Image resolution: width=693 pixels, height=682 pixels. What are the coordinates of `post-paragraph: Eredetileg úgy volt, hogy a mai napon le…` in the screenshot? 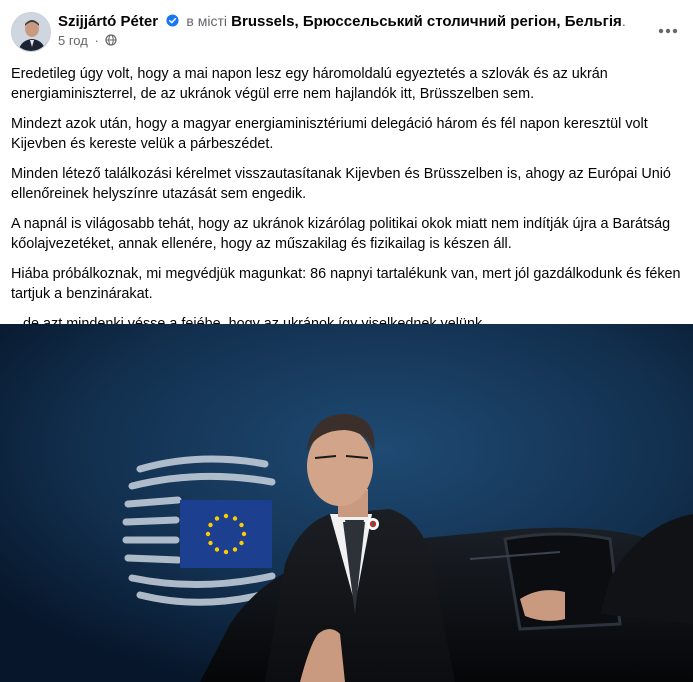 It's located at (309, 84).